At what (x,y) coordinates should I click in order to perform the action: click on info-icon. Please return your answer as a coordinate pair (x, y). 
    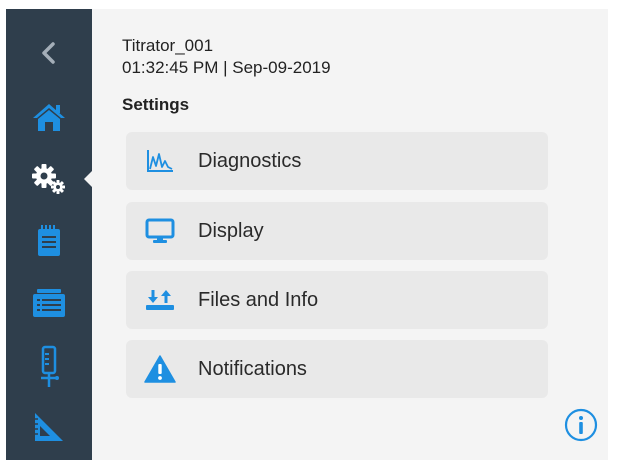
    Looking at the image, I should click on (581, 425).